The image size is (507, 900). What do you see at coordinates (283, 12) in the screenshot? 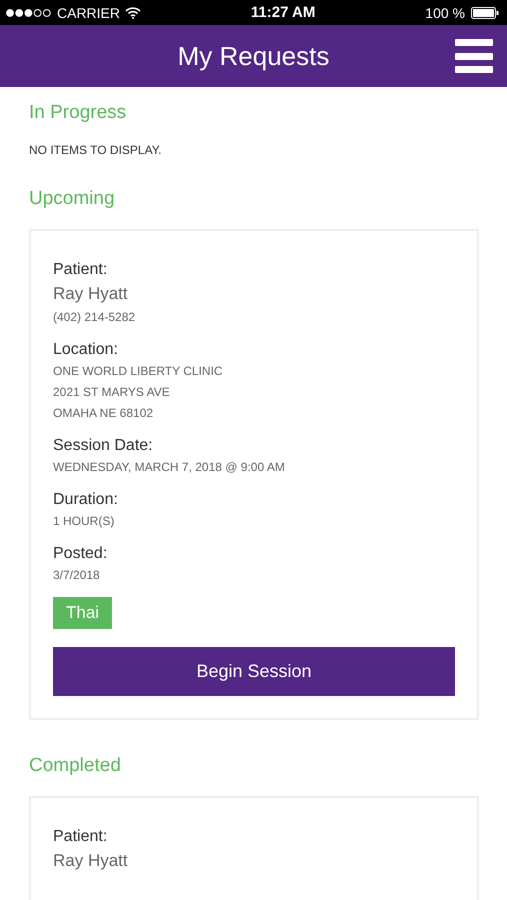
I see `clock-time: 11:27 AM` at bounding box center [283, 12].